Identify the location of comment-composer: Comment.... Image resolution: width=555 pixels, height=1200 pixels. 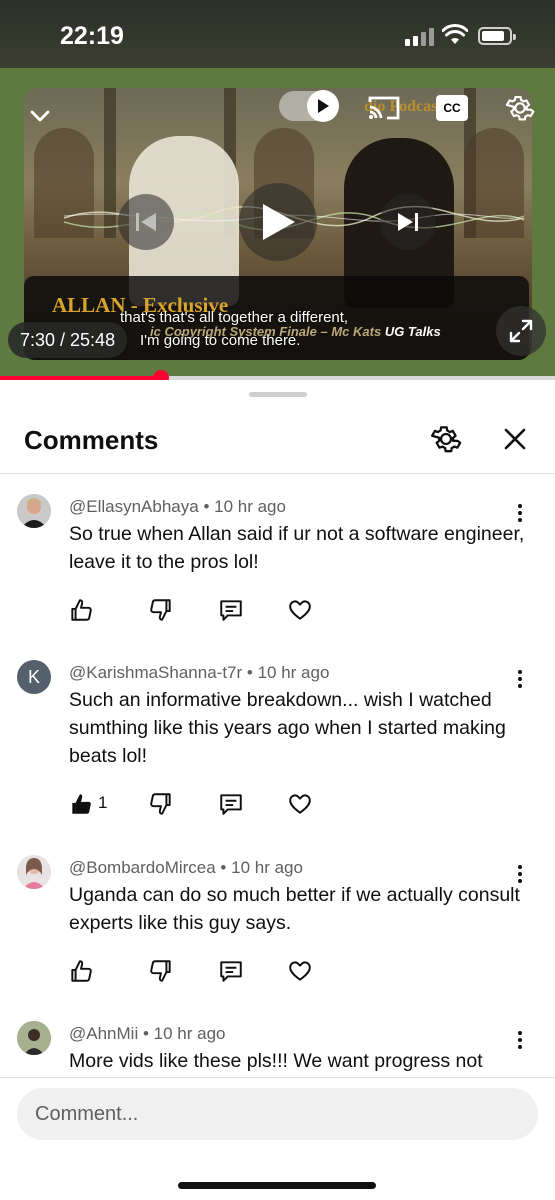
(277, 1138).